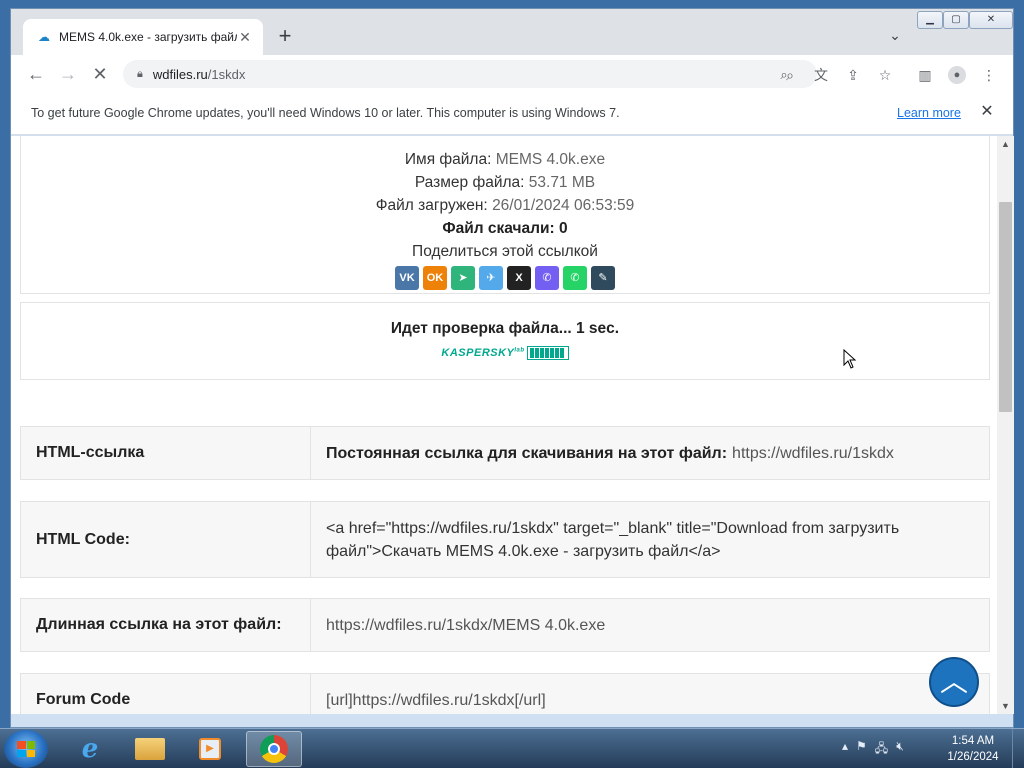 The width and height of the screenshot is (1024, 768). I want to click on close-window-button: ✕, so click(991, 20).